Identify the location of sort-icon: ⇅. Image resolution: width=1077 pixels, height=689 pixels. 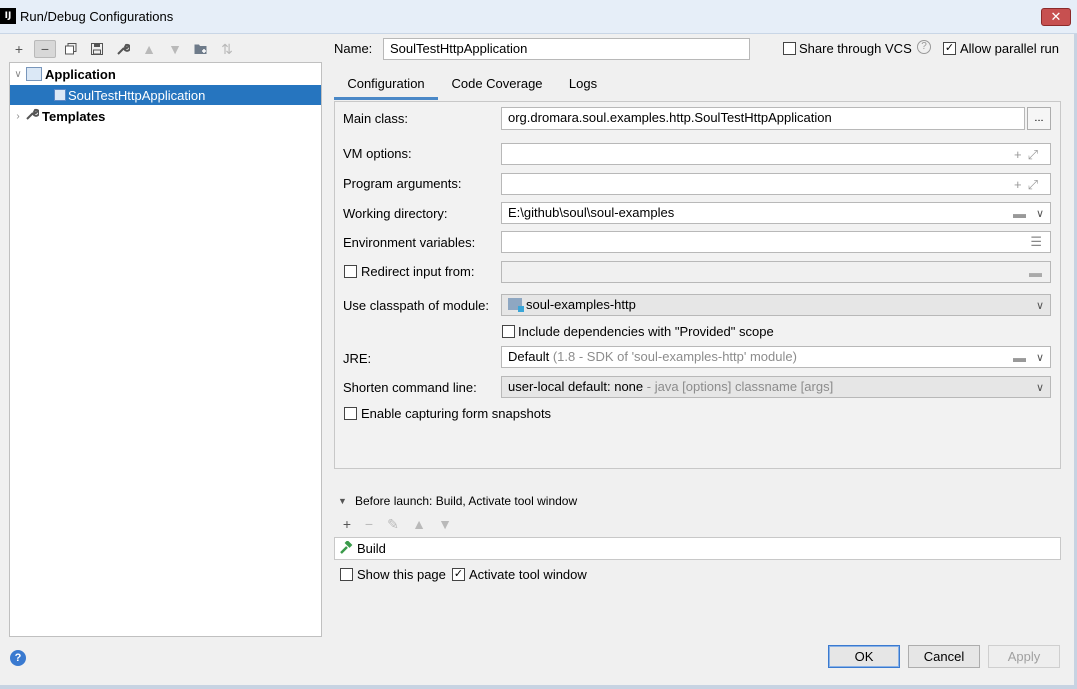
(227, 49).